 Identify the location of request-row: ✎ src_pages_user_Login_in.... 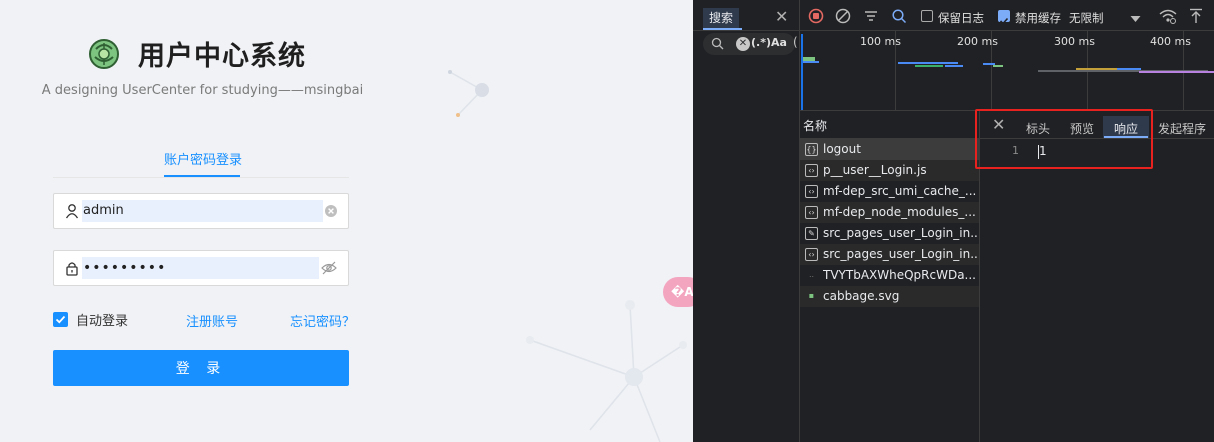
(889, 233).